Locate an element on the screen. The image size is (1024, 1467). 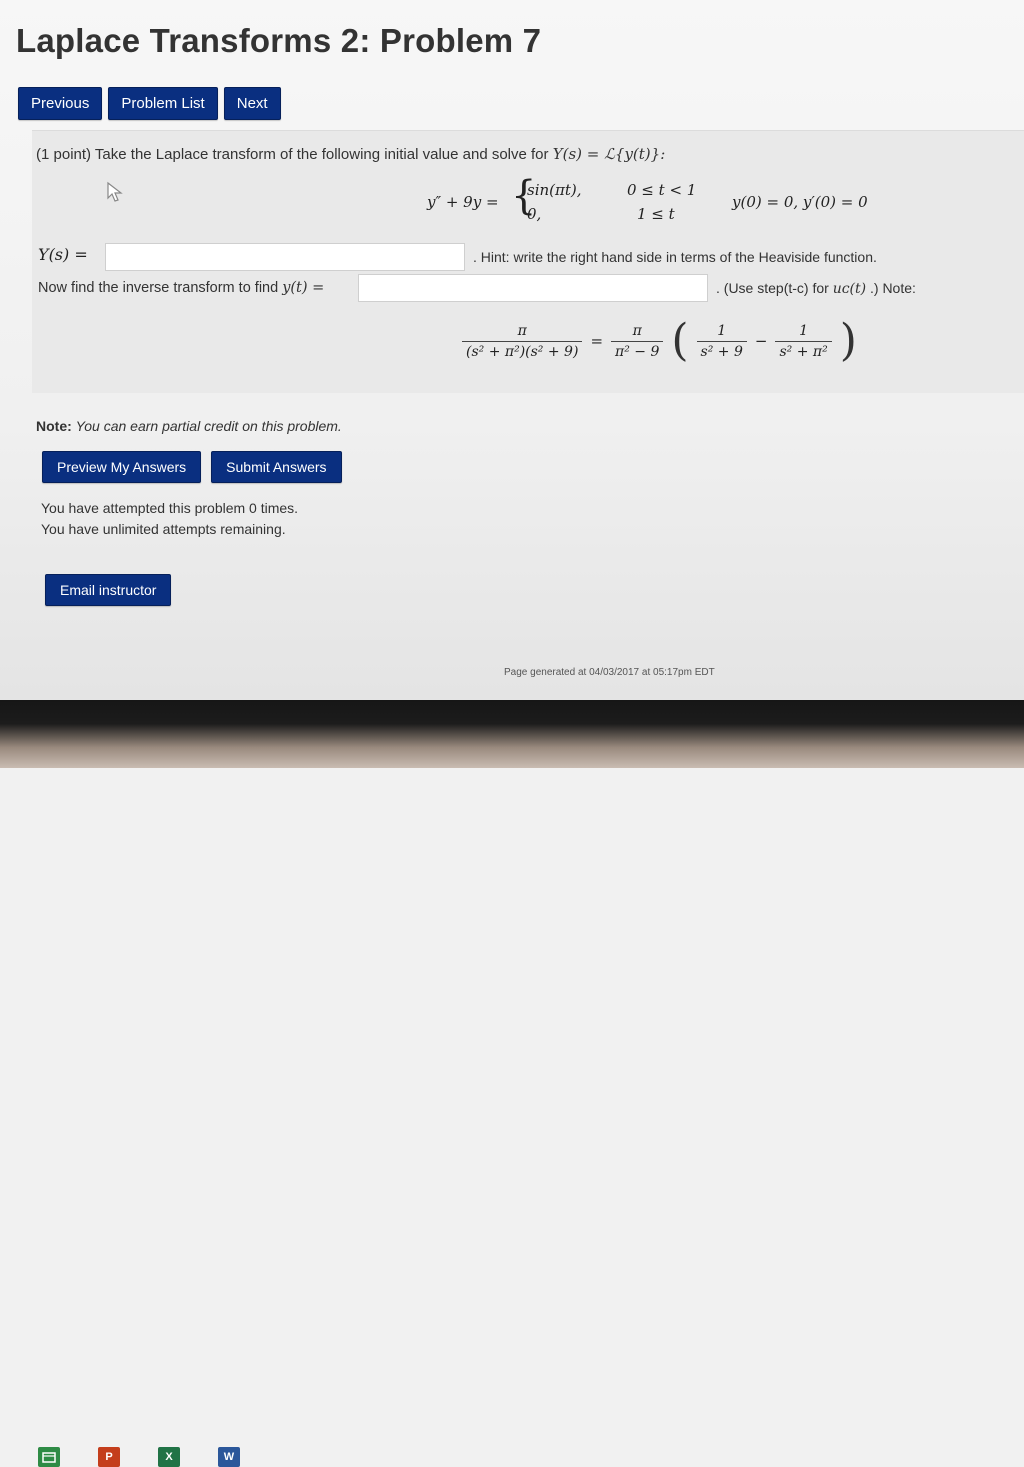
attempts-line1: You have attempted this problem 0 times. is located at coordinates (170, 508).